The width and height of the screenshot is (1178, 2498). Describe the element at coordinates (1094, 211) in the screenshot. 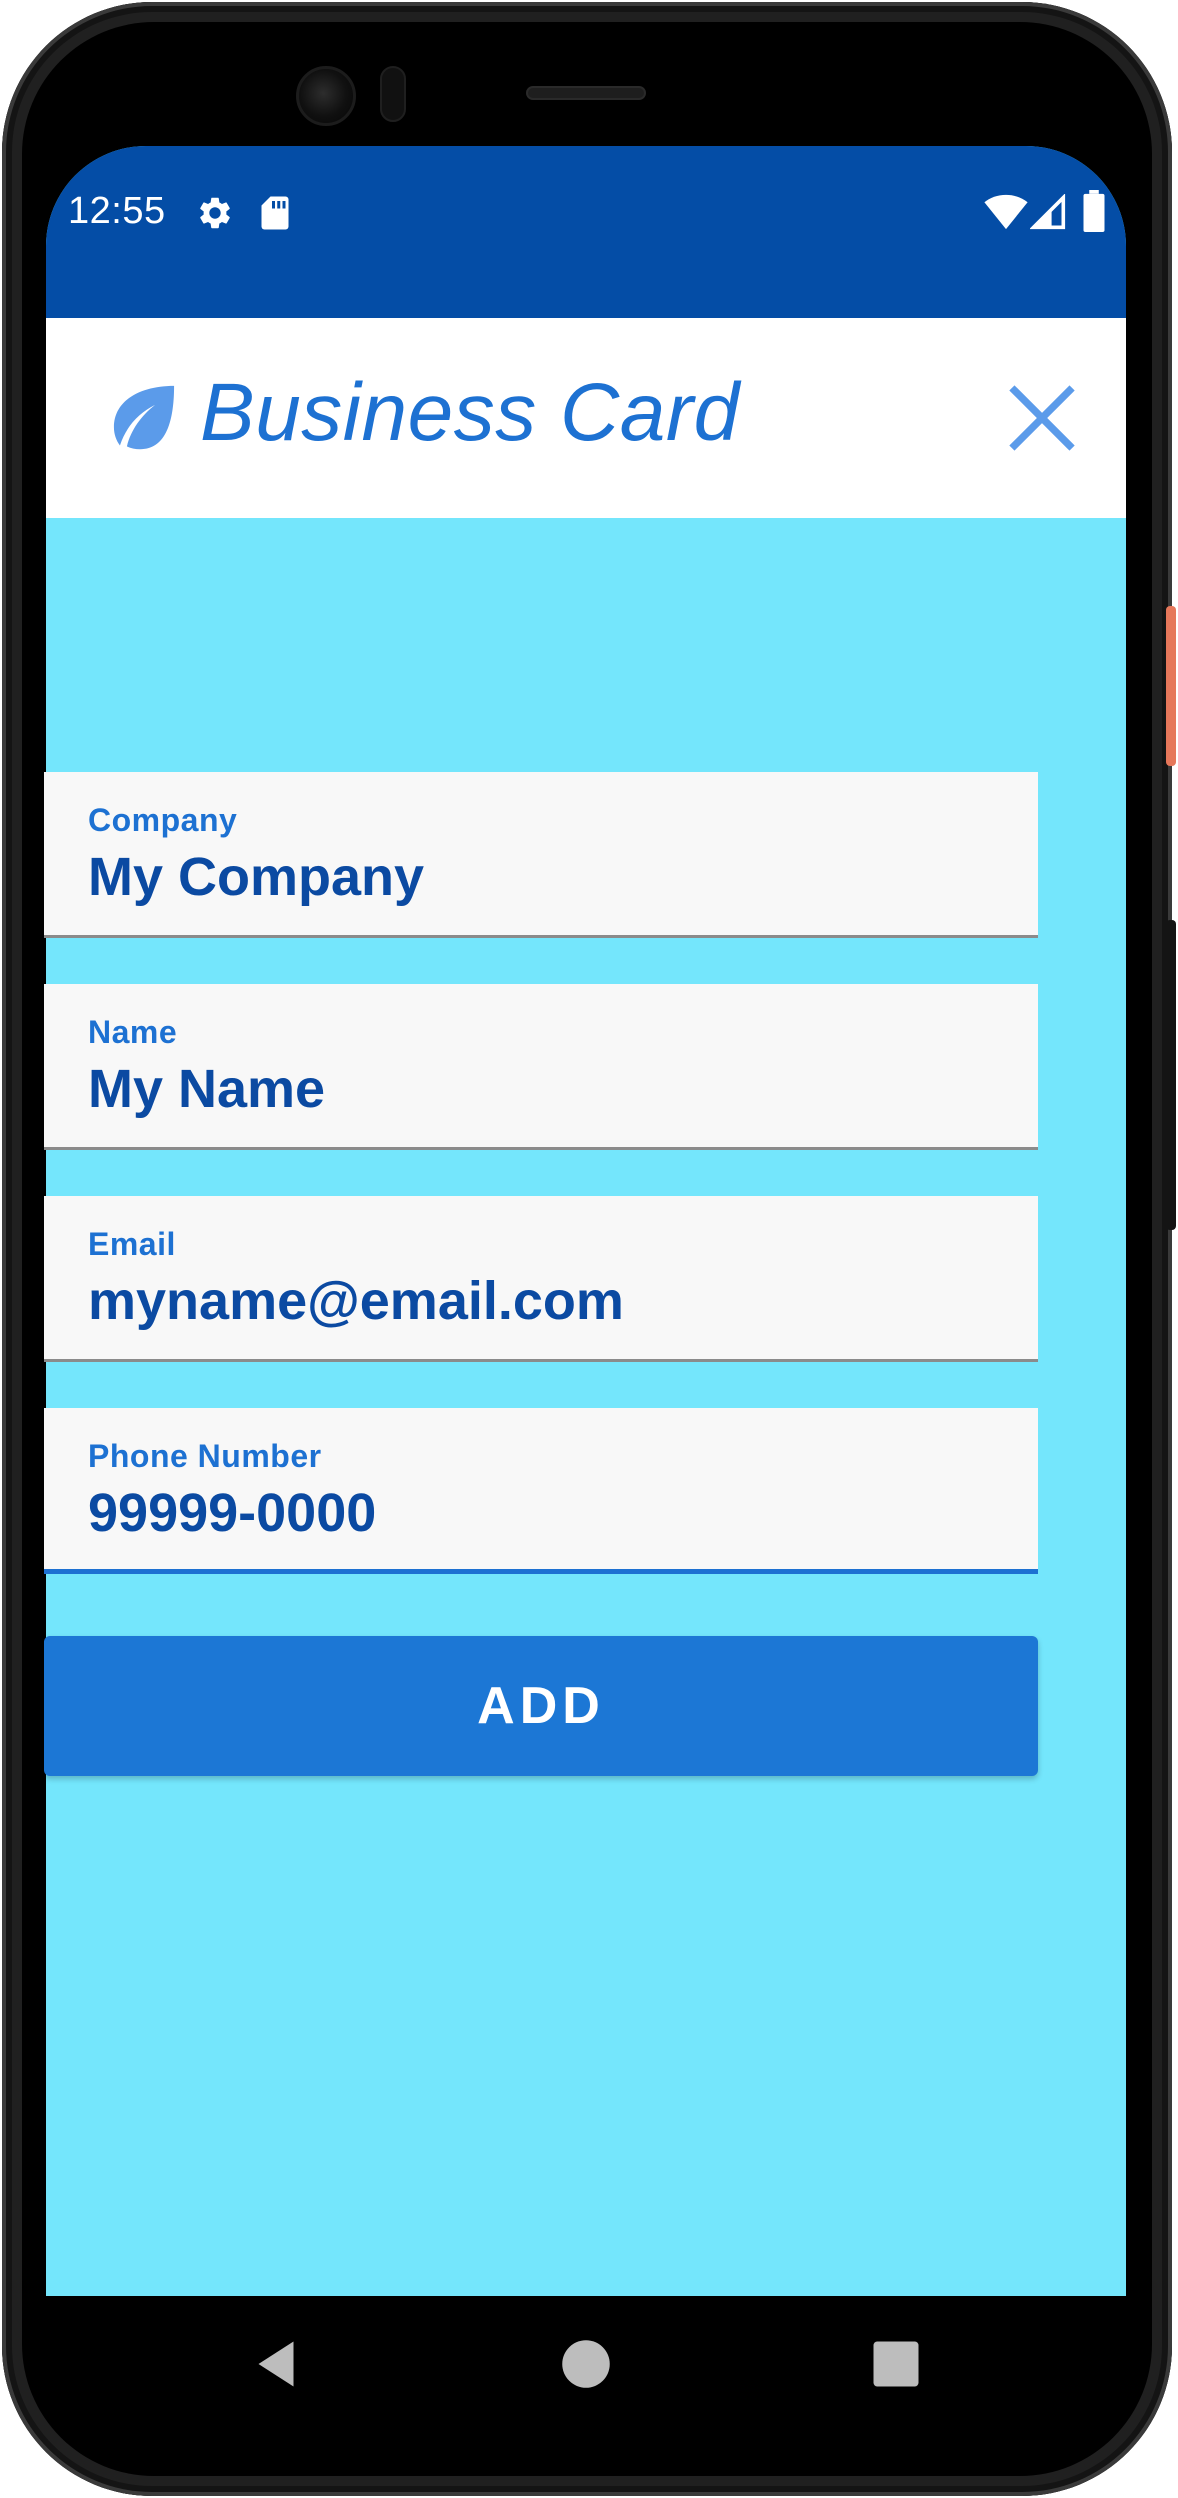

I see `battery-icon` at that location.